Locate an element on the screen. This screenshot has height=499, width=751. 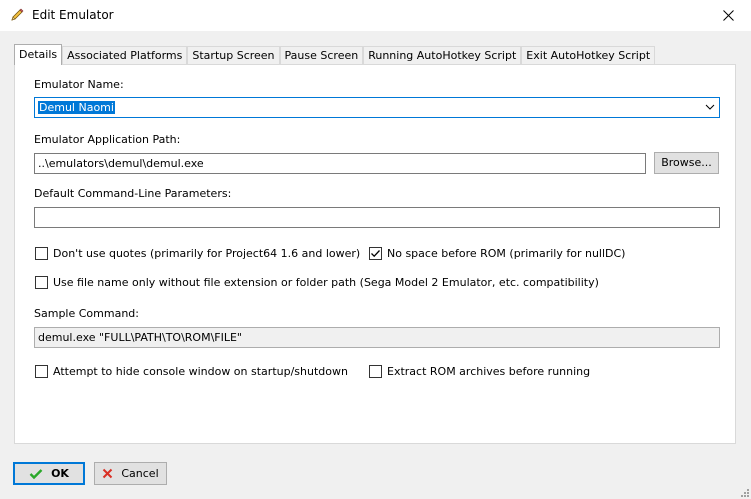
tab-startup-screen: Startup Screen is located at coordinates (233, 55).